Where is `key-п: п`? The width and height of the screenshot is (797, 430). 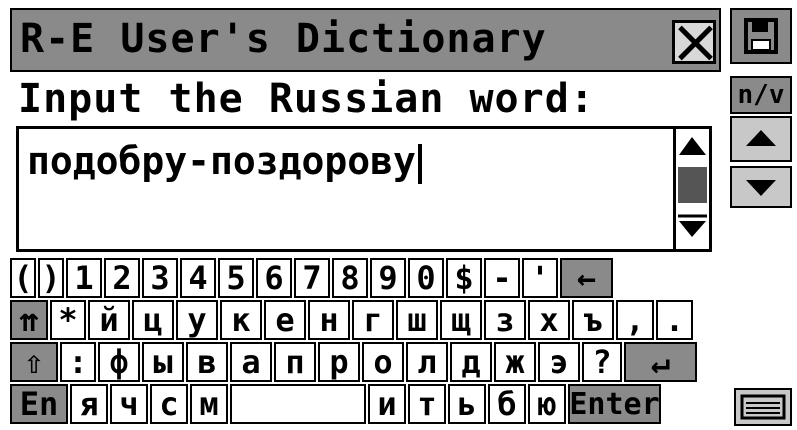
key-п: п is located at coordinates (295, 362).